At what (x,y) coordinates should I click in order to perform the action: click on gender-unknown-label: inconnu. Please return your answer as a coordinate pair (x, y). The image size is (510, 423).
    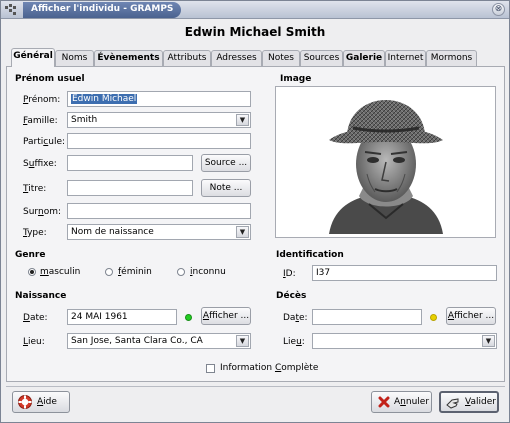
    Looking at the image, I should click on (208, 272).